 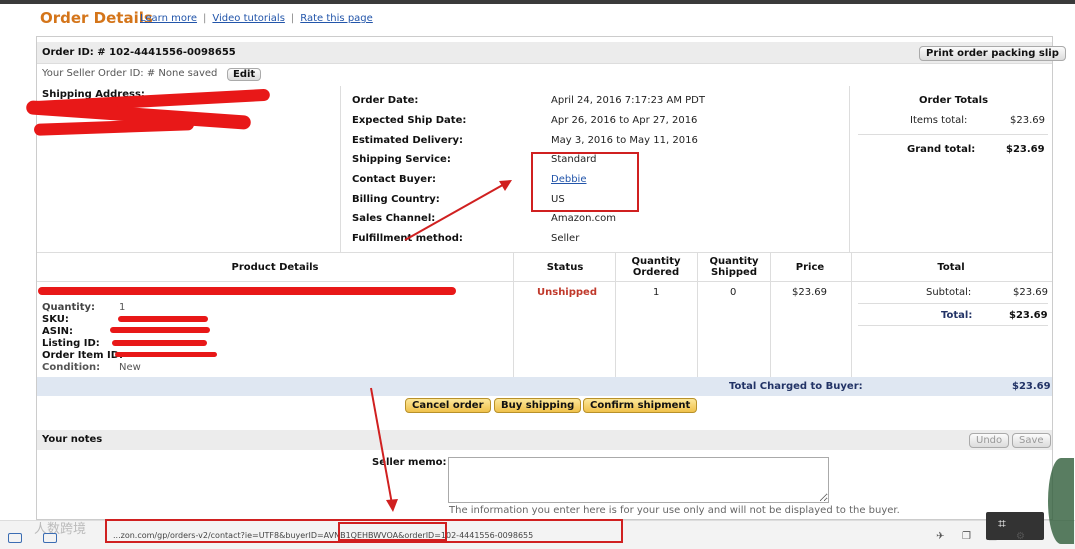 I want to click on arrow-to-url-line, so click(x=381, y=446).